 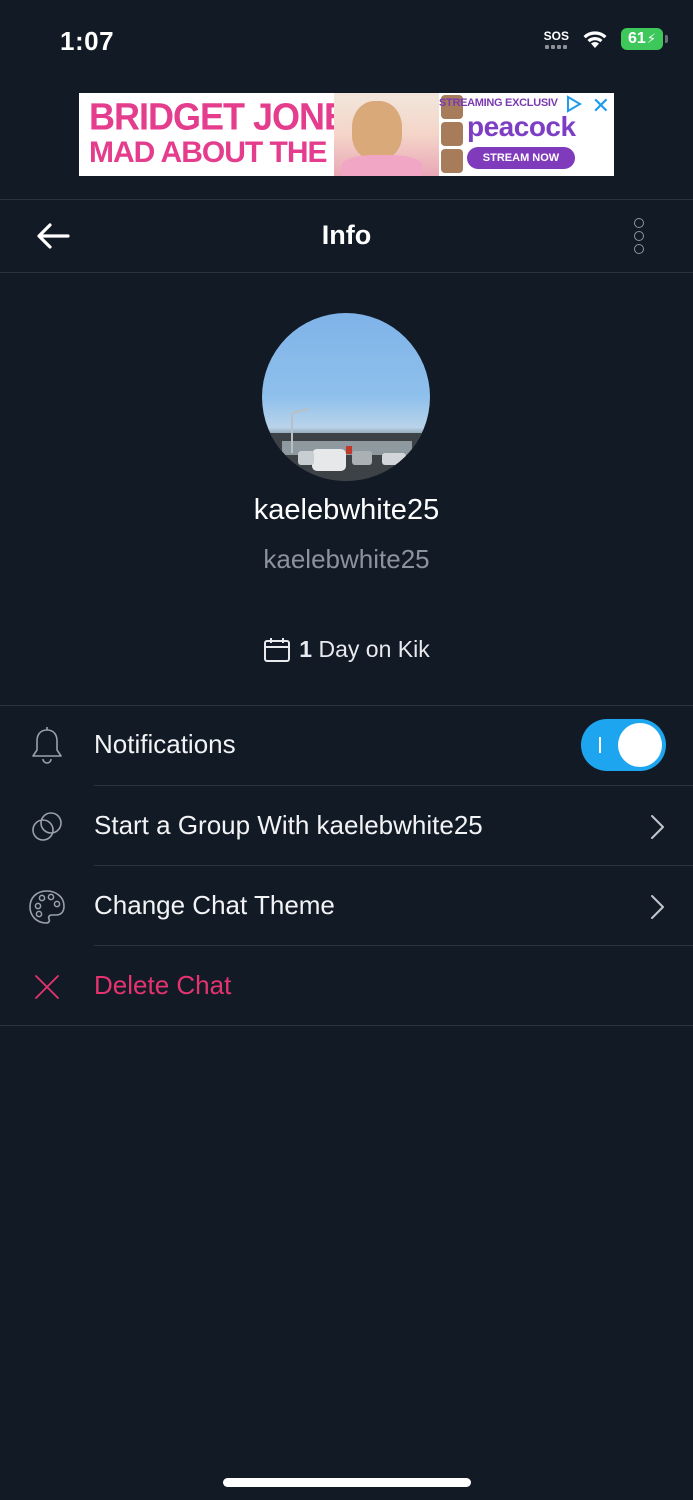 I want to click on ad-headline: BRIDGET JONES, so click(x=230, y=116).